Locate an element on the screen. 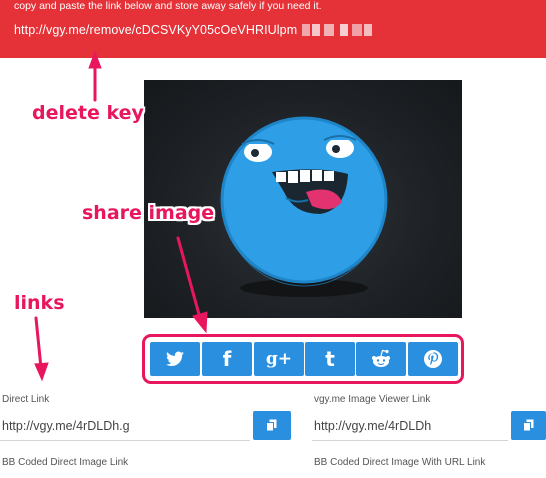  viewer-link-label: vgy.me Image Viewer Link is located at coordinates (372, 399).